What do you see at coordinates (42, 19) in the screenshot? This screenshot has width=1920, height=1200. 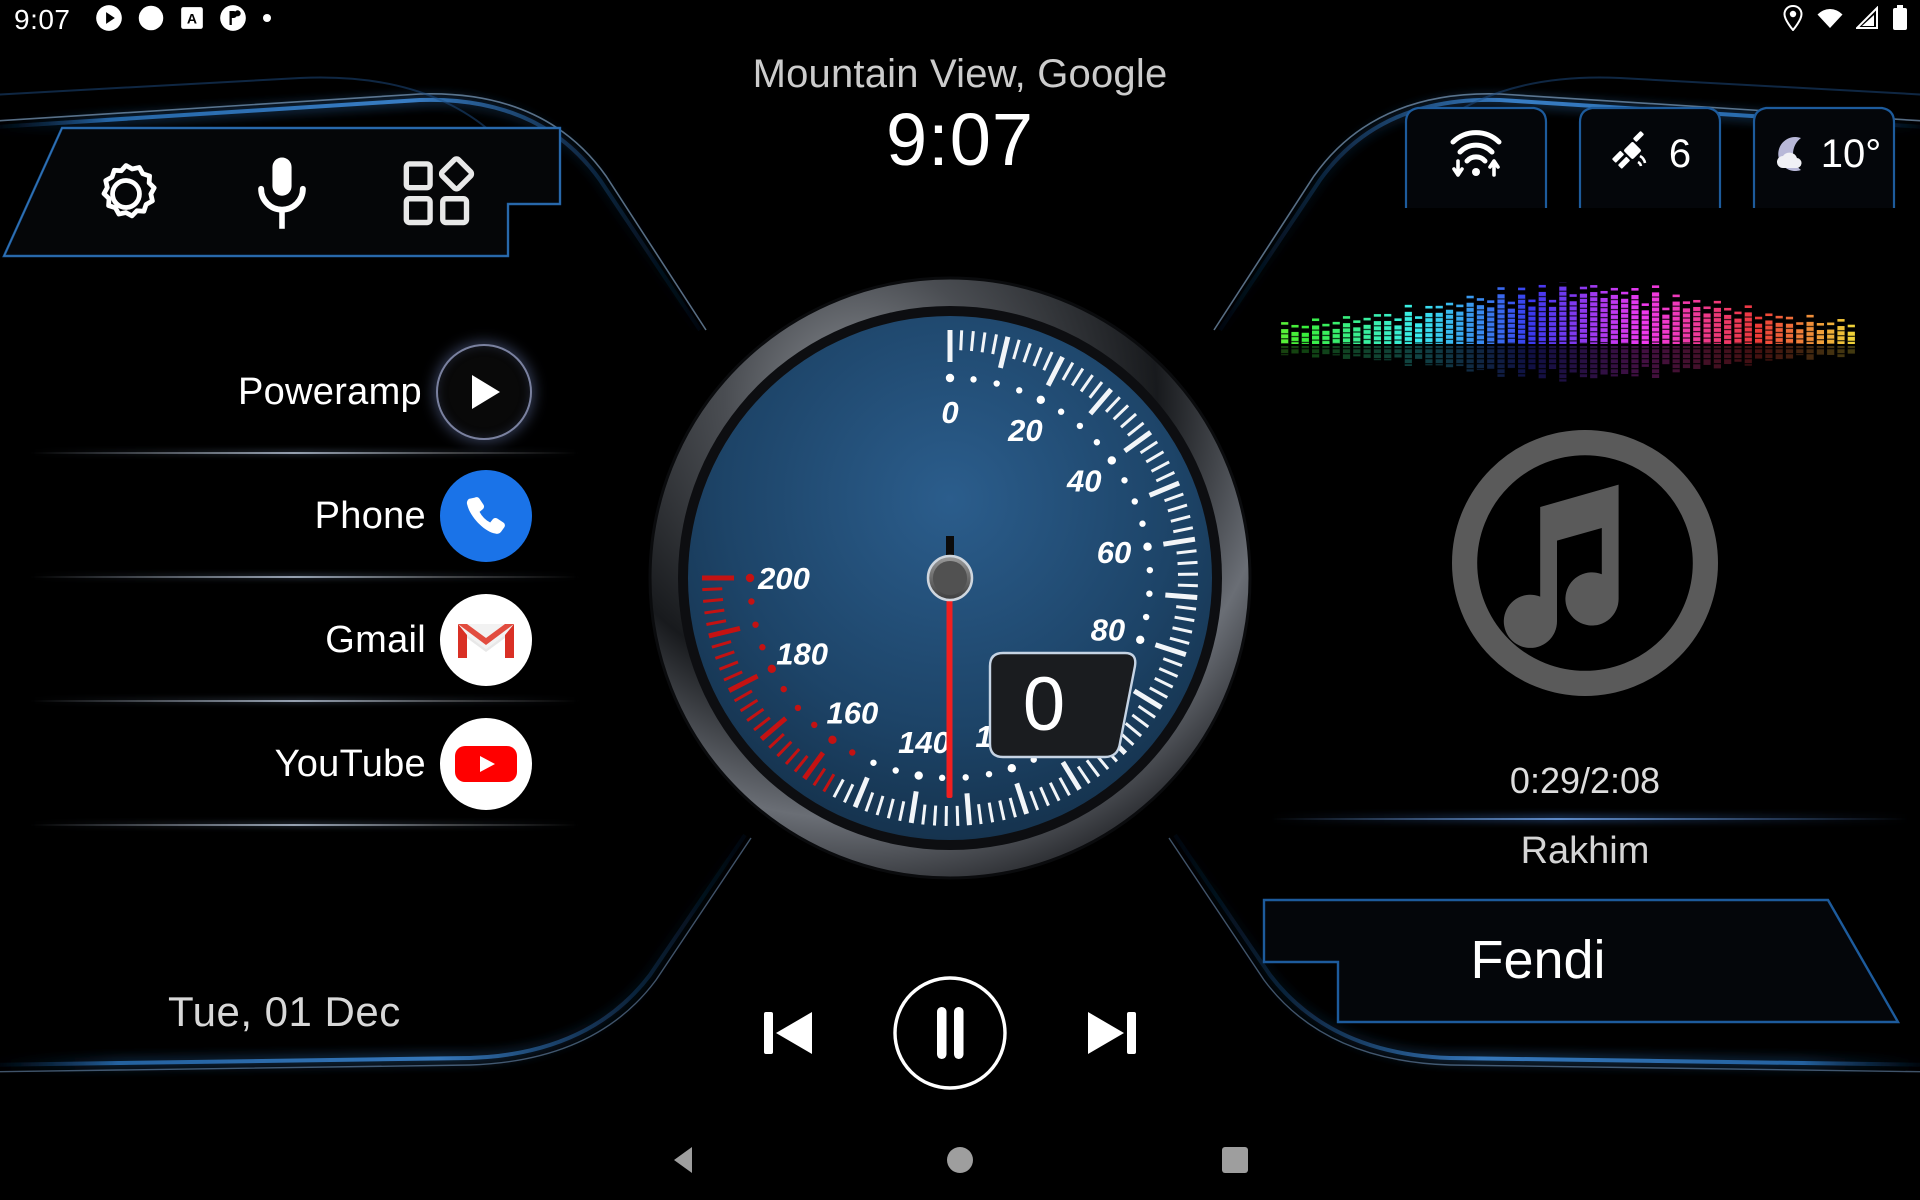 I see `status-bar-time: 9:07` at bounding box center [42, 19].